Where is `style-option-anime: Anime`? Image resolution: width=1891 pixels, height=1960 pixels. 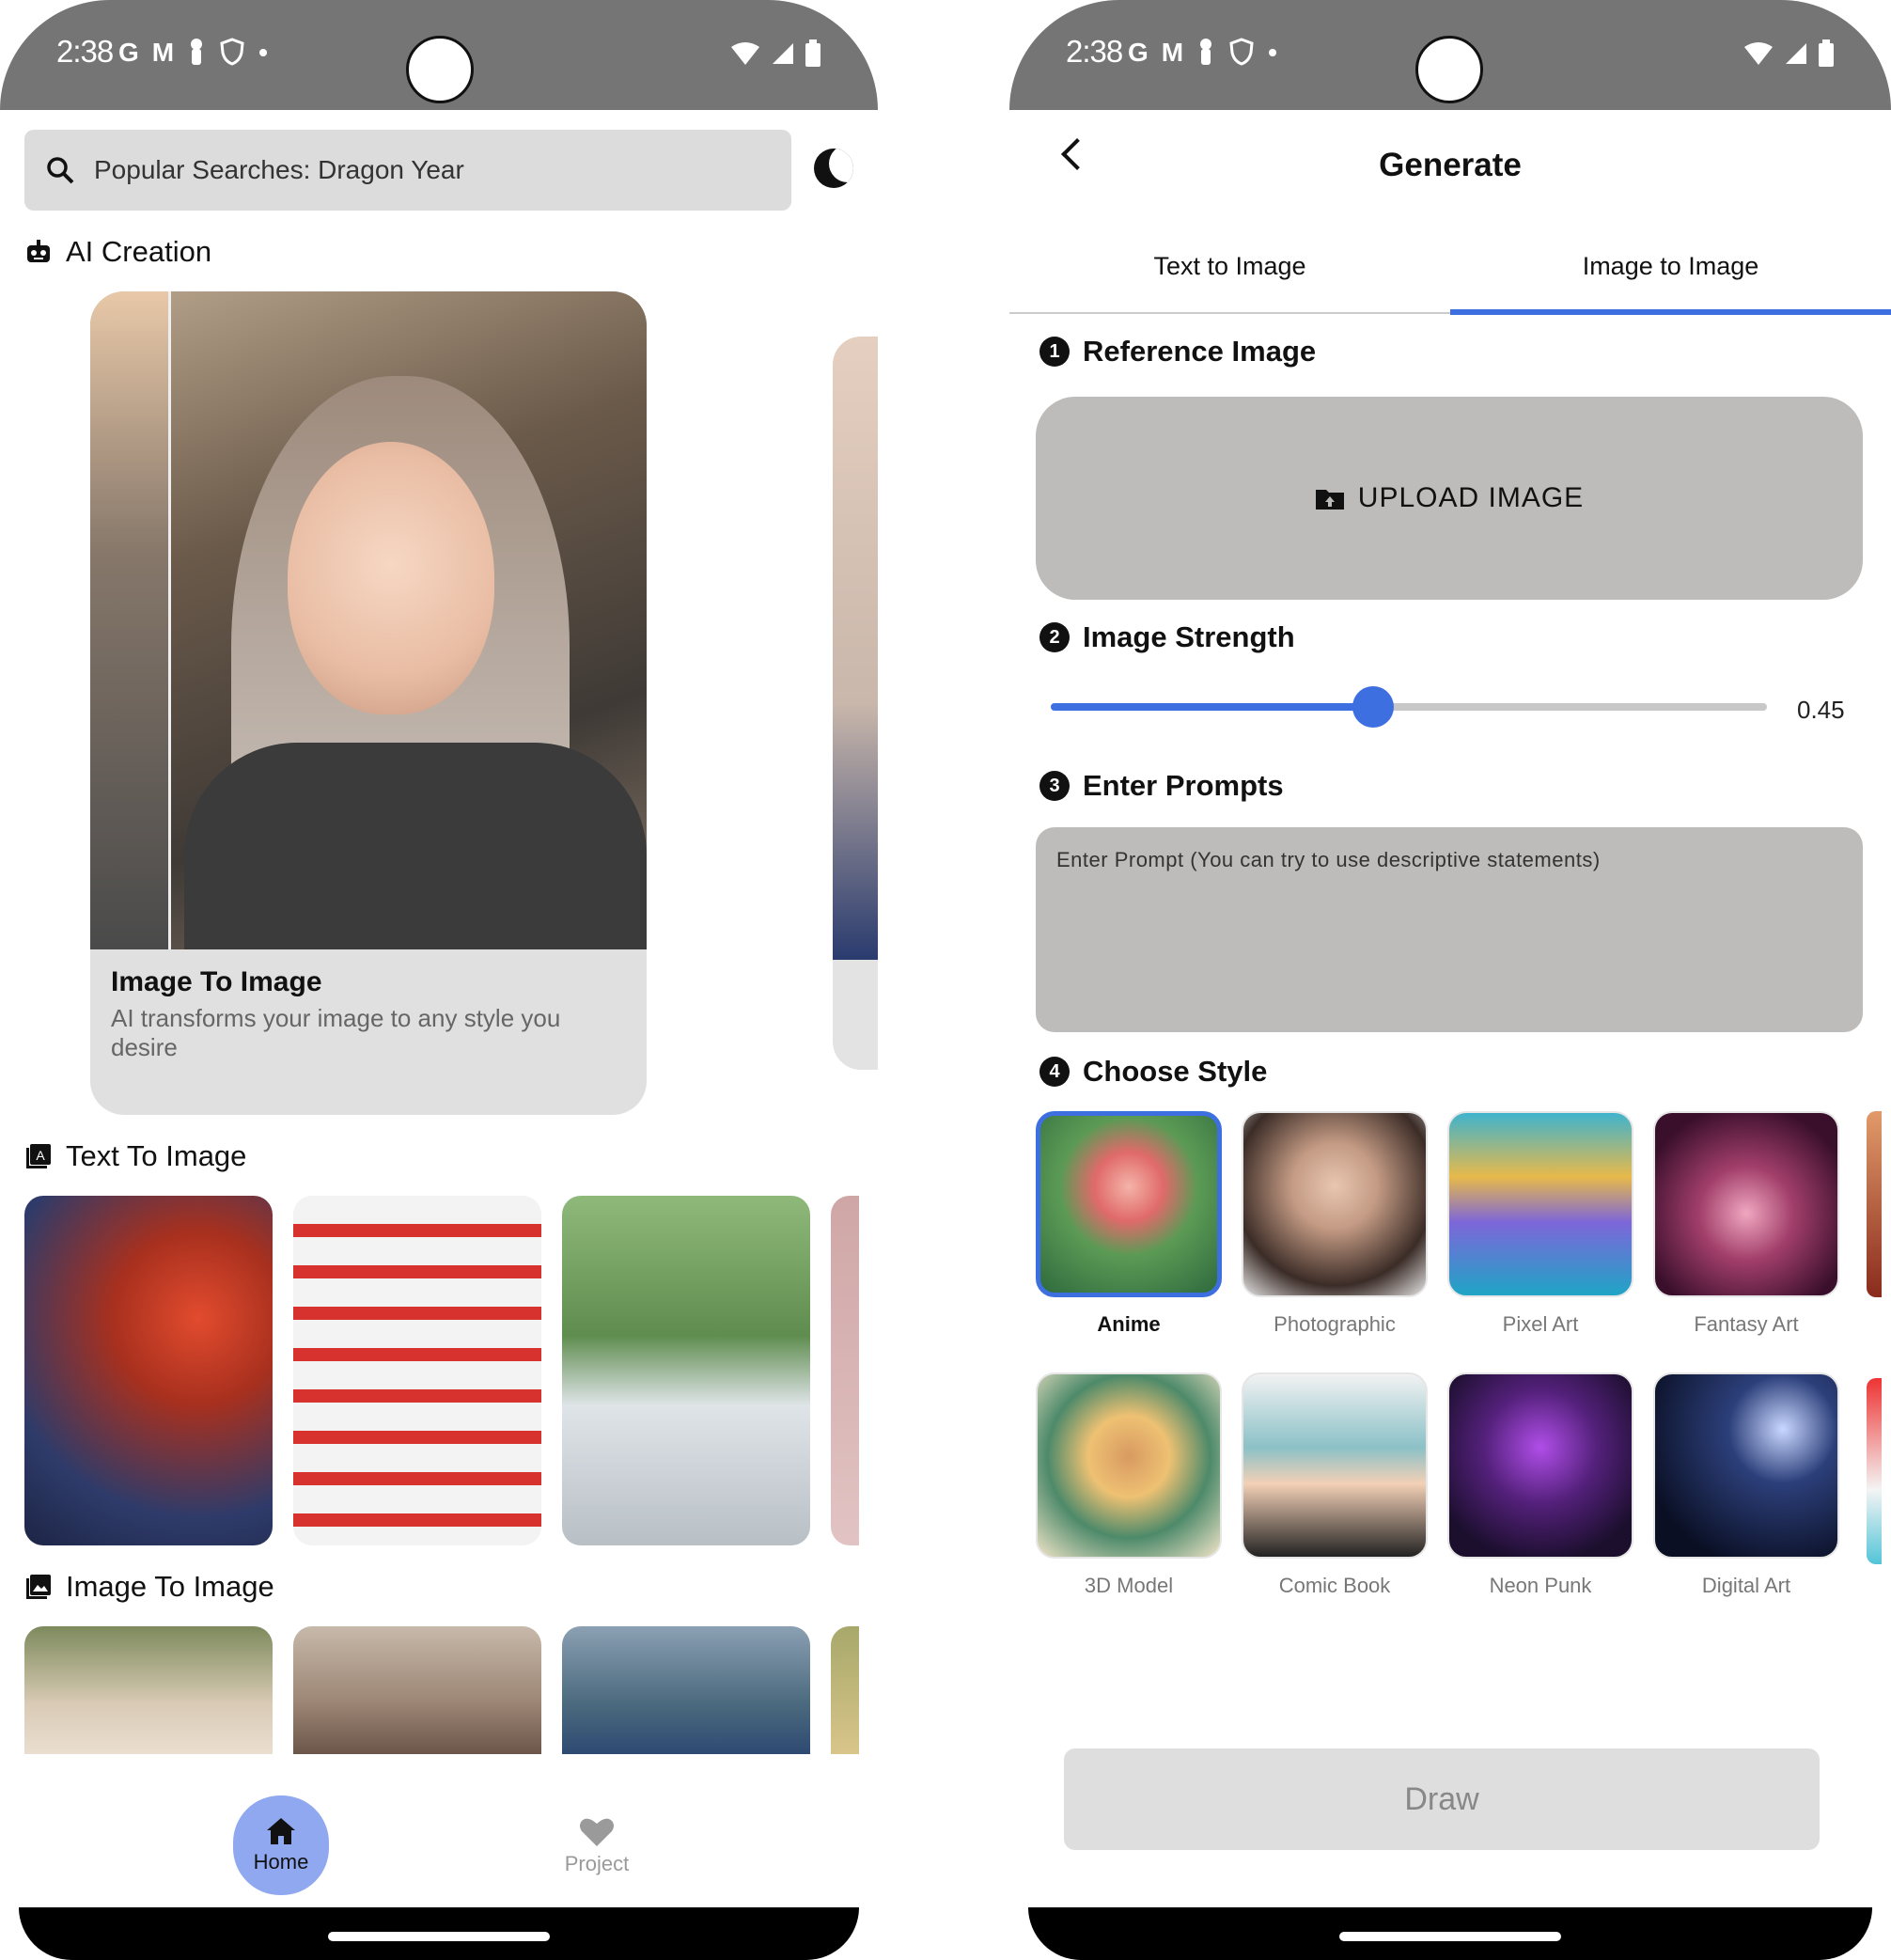 style-option-anime: Anime is located at coordinates (1129, 1224).